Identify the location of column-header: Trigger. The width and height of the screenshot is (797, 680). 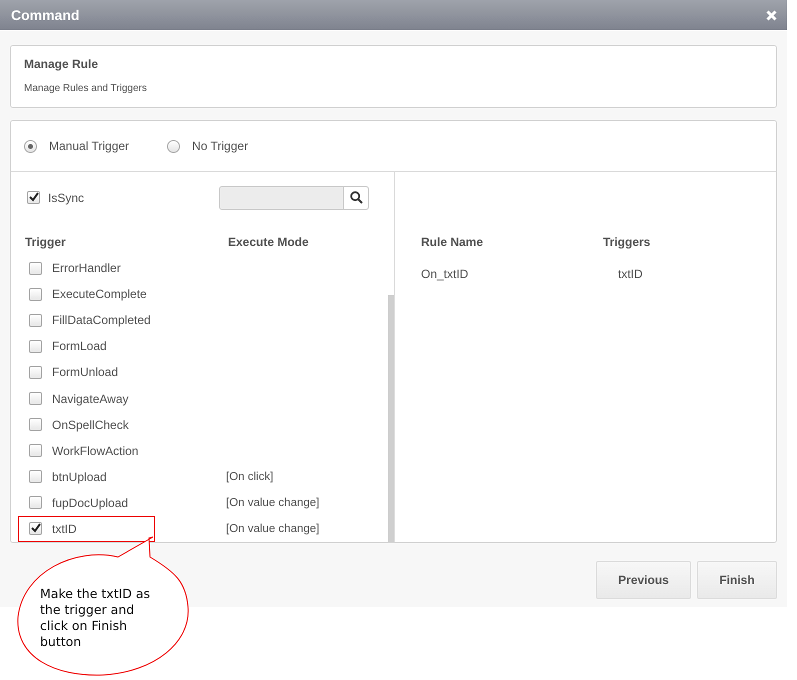
(46, 242).